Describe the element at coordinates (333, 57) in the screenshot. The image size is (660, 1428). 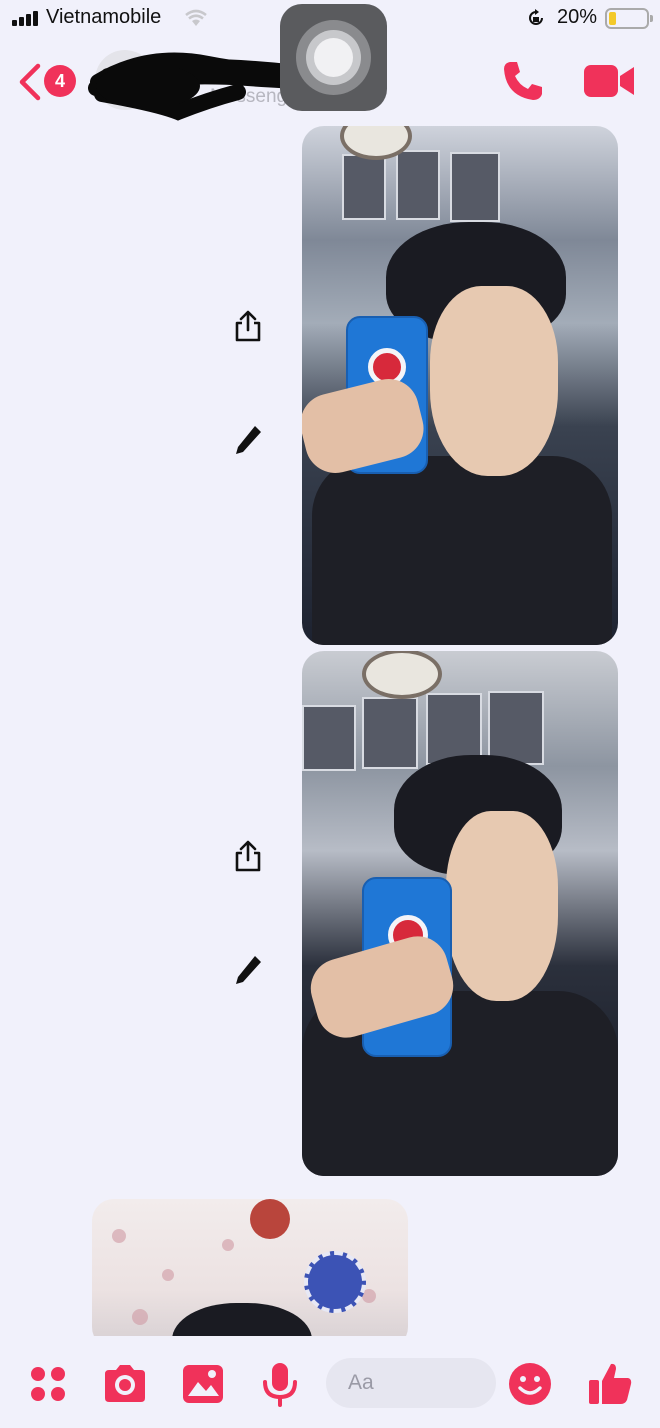
I see `assistive-touch-button` at that location.